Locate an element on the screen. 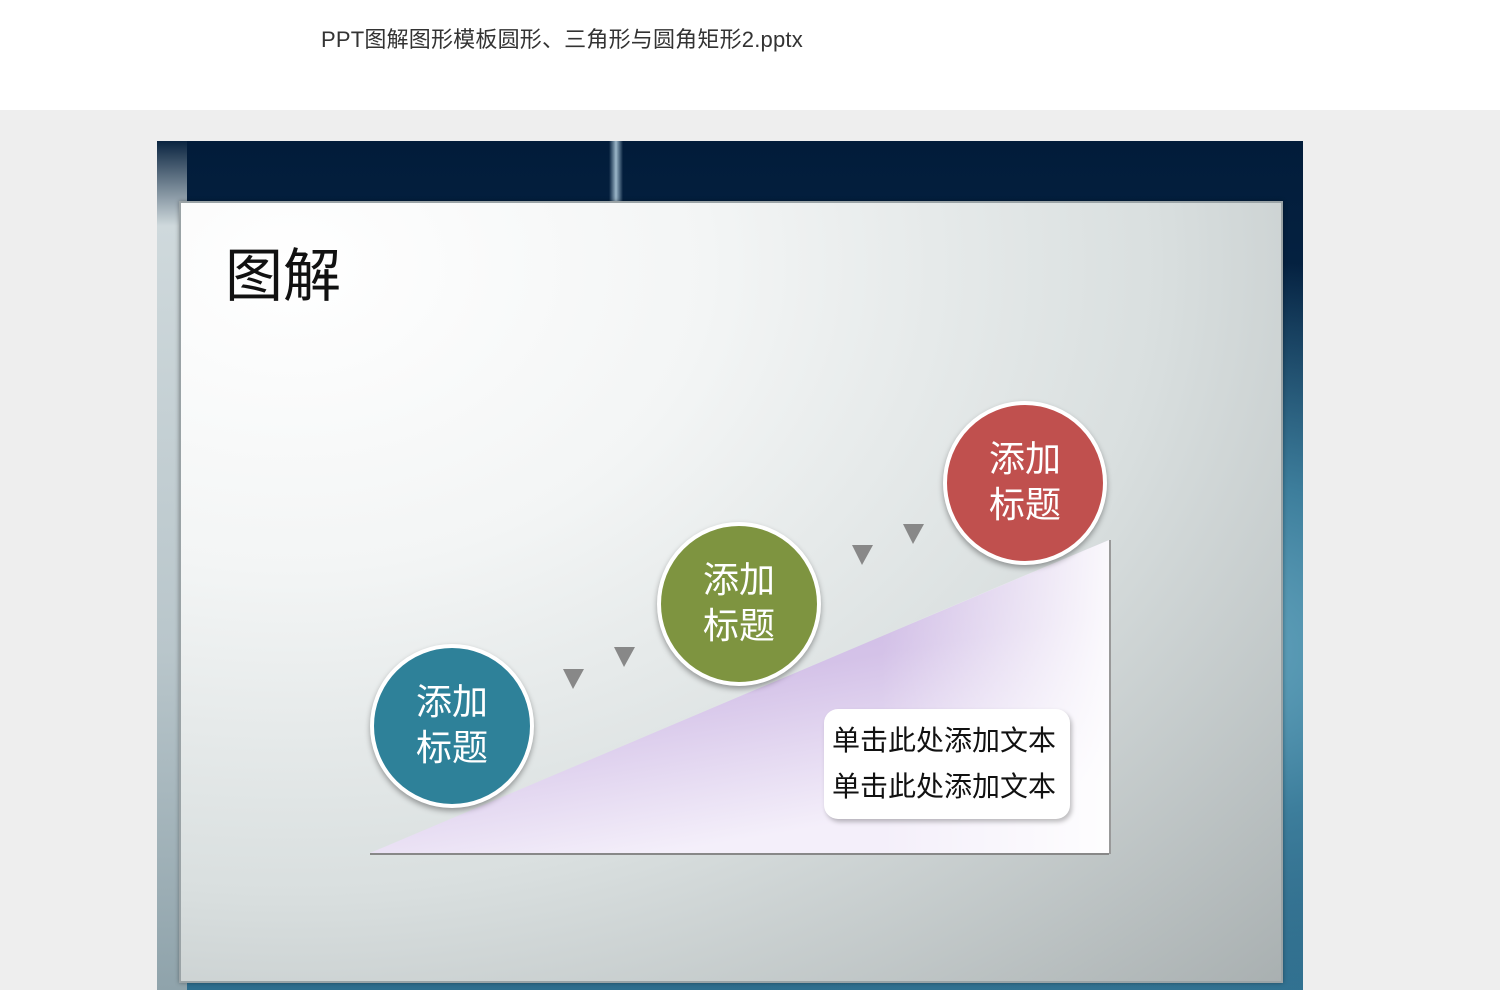 The image size is (1500, 990). step-2-line1: 添加 is located at coordinates (738, 580).